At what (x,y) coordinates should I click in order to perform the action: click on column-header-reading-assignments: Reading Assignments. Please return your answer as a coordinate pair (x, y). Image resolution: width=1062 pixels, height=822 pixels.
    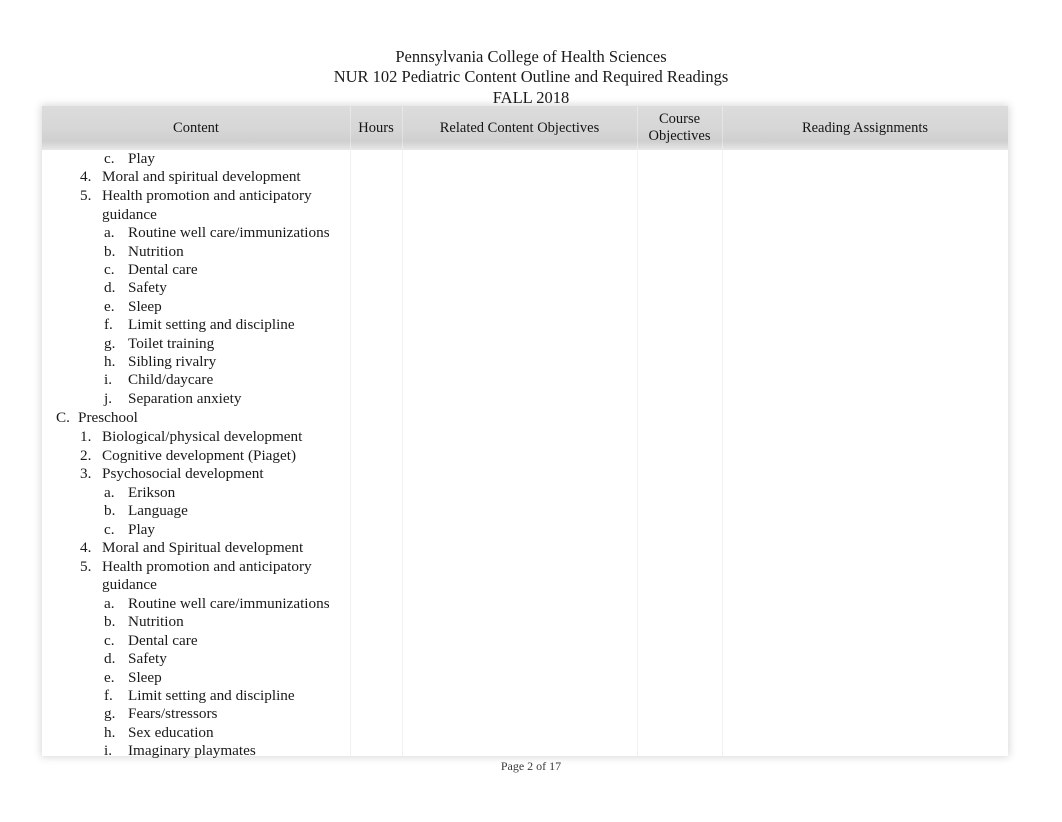
    Looking at the image, I should click on (865, 128).